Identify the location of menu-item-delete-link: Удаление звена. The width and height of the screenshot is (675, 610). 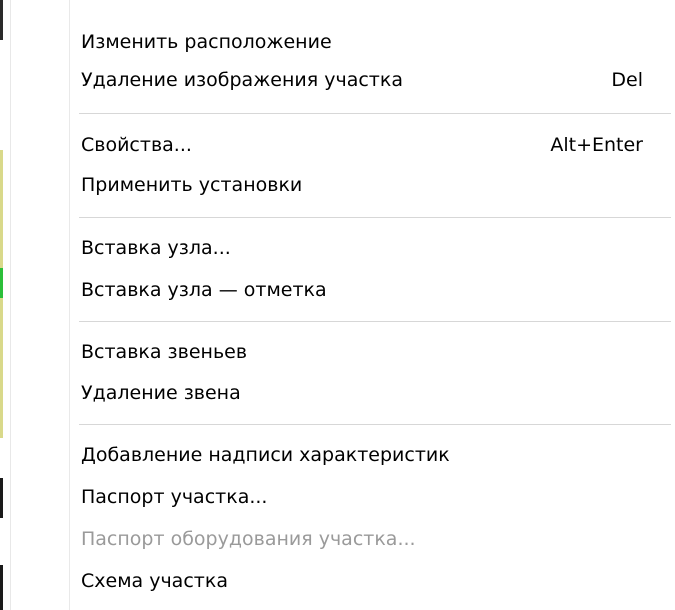
(371, 393).